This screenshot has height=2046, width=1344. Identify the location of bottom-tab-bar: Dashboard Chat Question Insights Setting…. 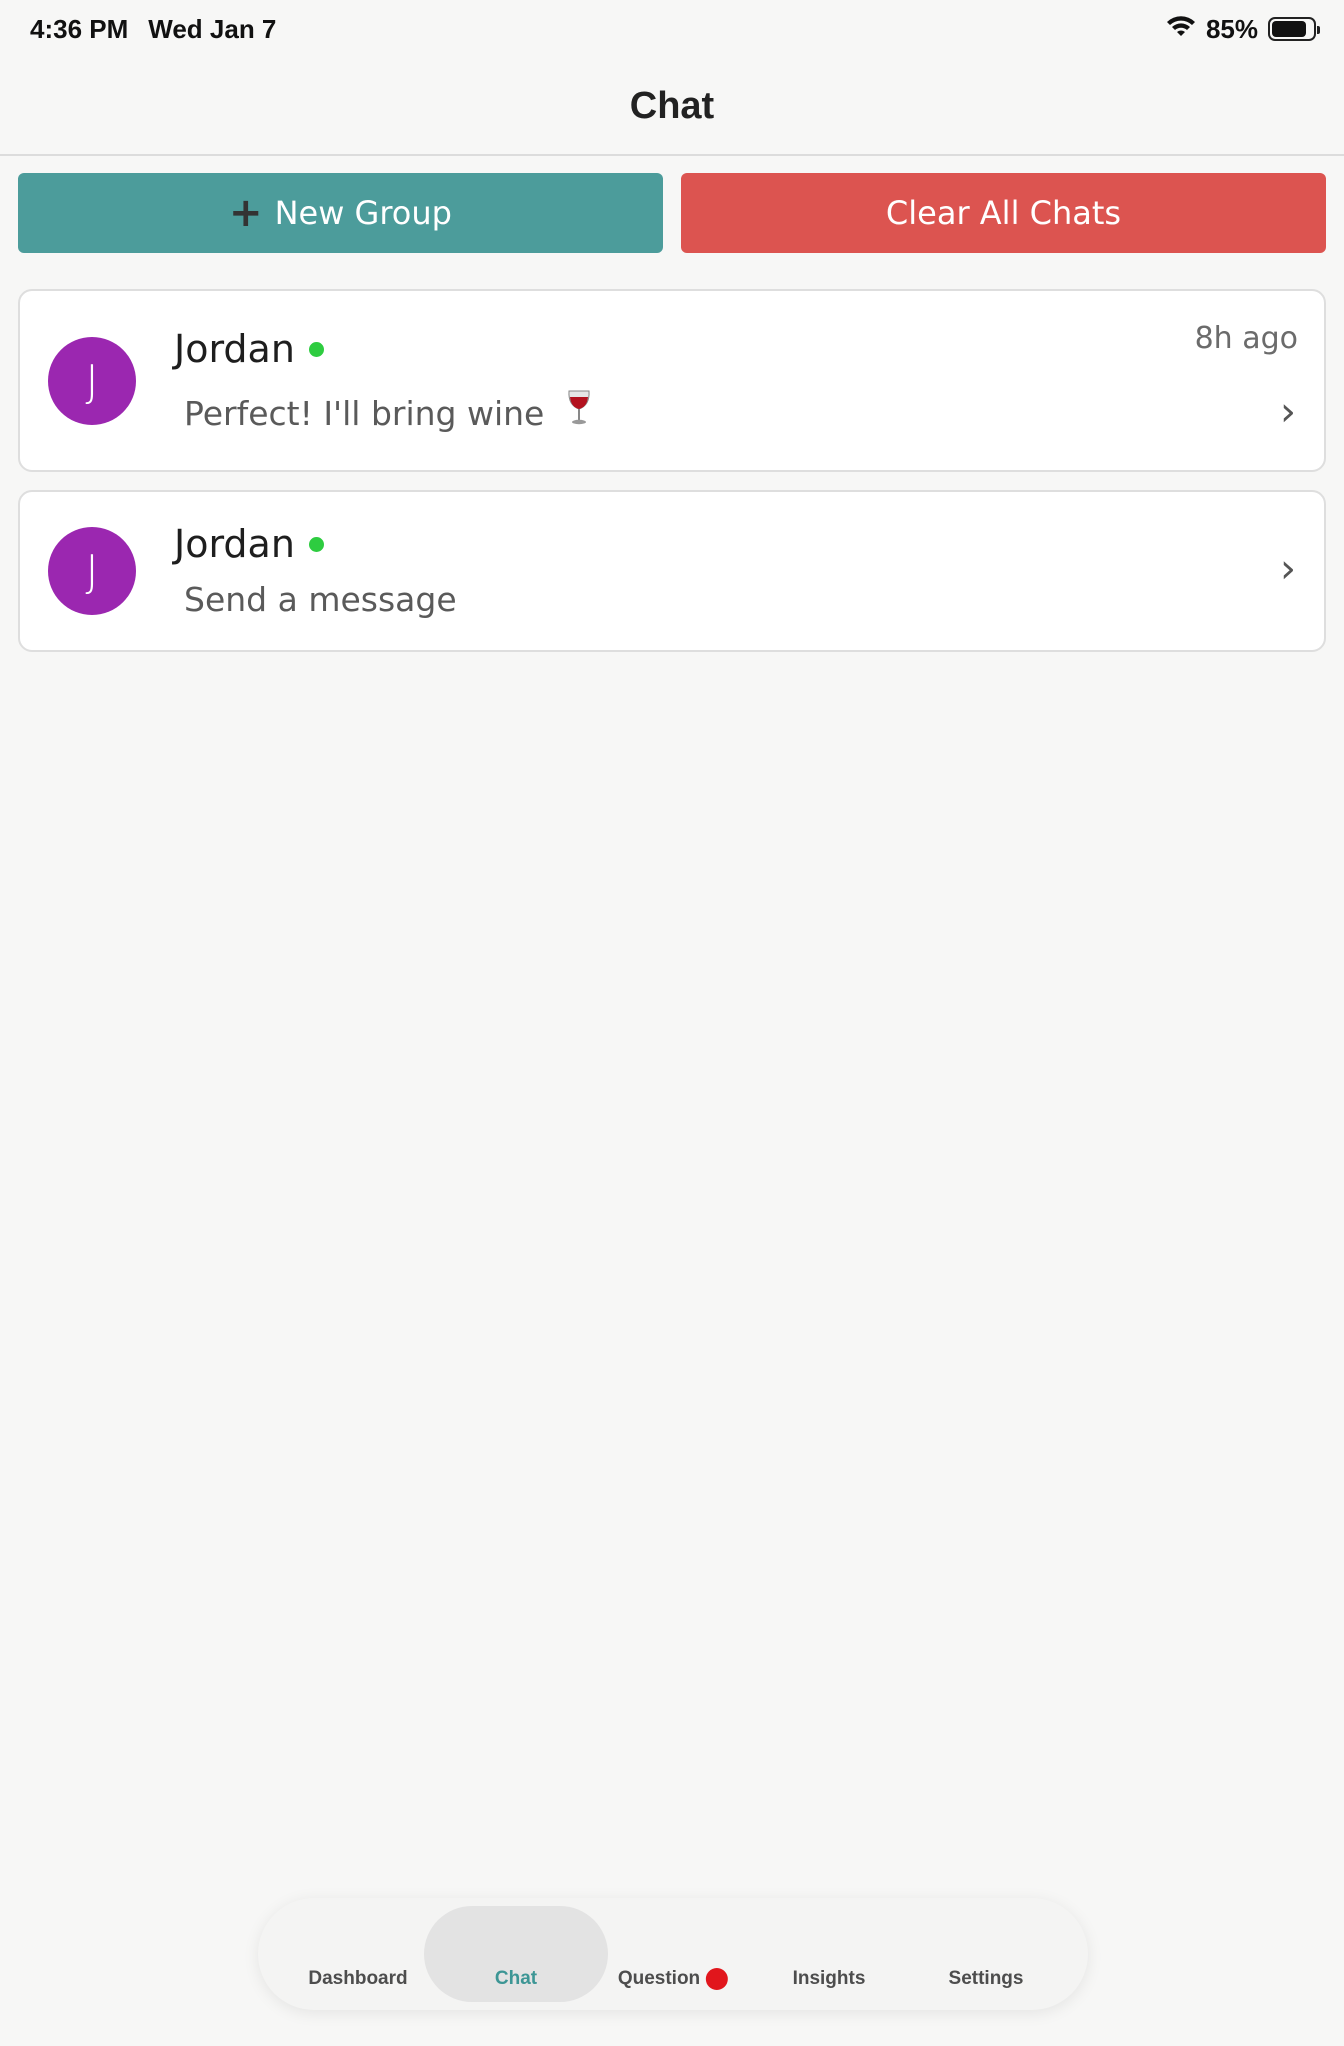
(673, 1954).